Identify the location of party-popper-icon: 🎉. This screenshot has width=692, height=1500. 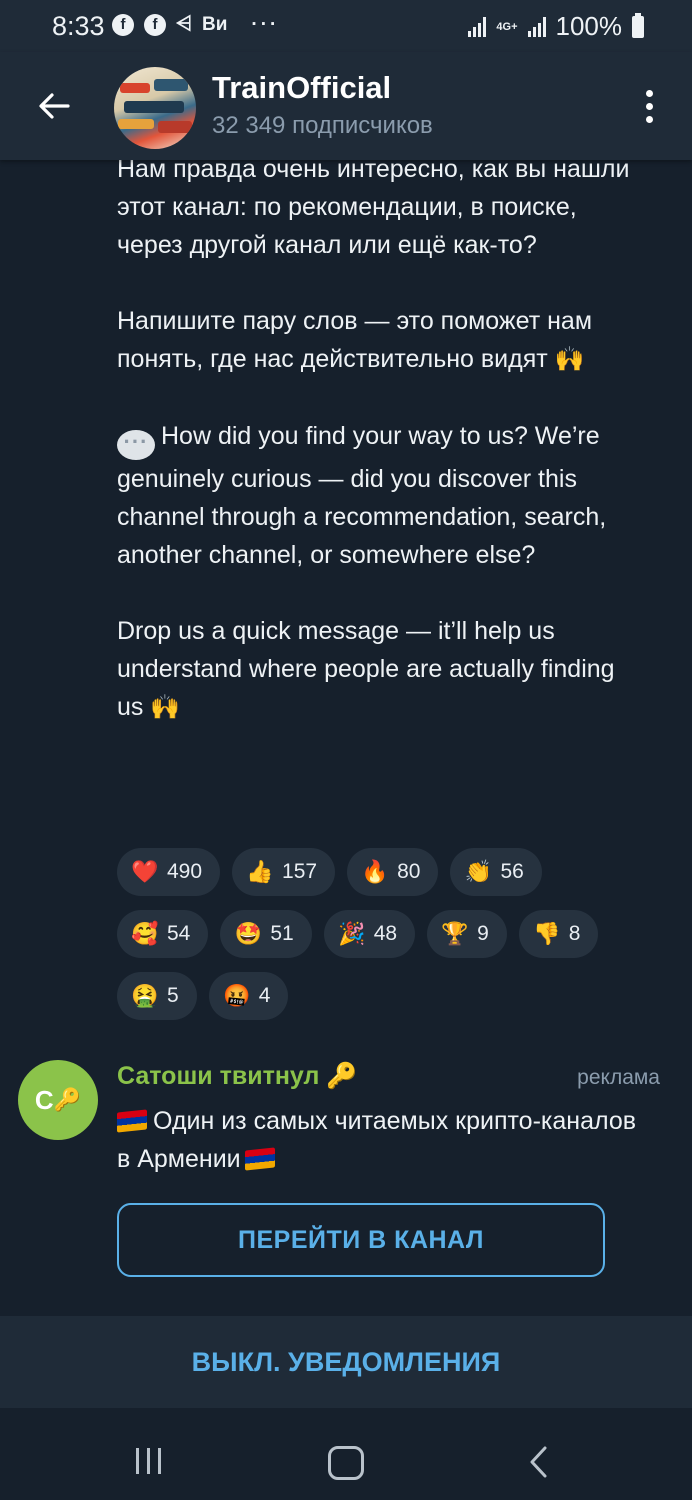
(352, 933).